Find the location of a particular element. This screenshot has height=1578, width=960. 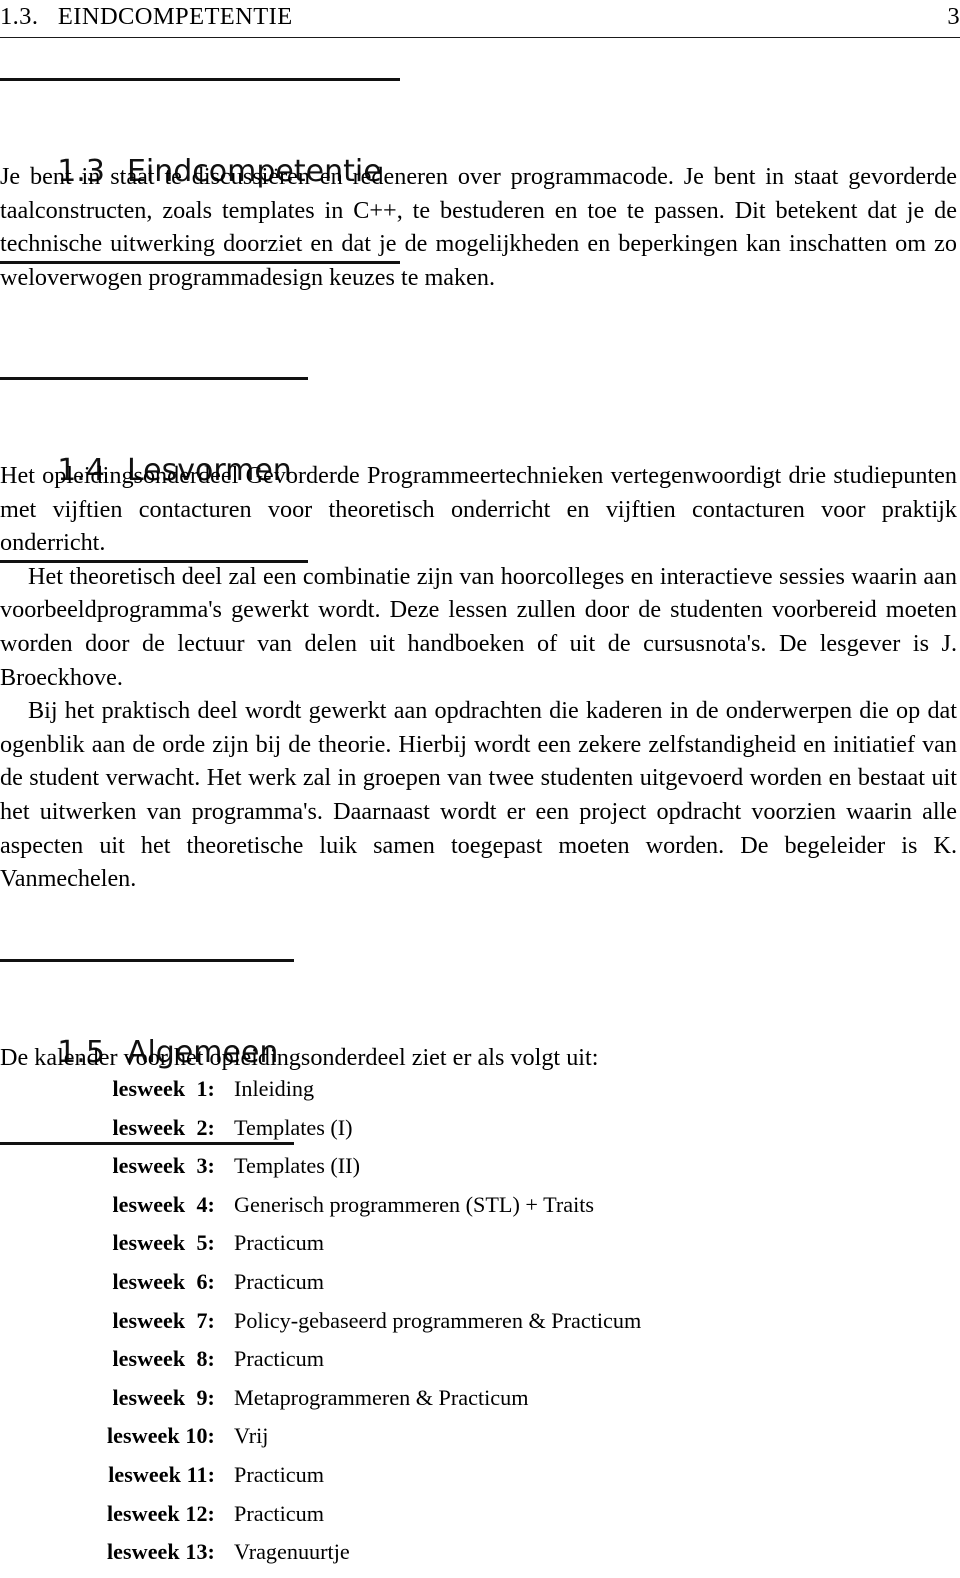

running-head-chapter-title: 1.3. EINDCOMPETENTIE is located at coordinates (146, 16).